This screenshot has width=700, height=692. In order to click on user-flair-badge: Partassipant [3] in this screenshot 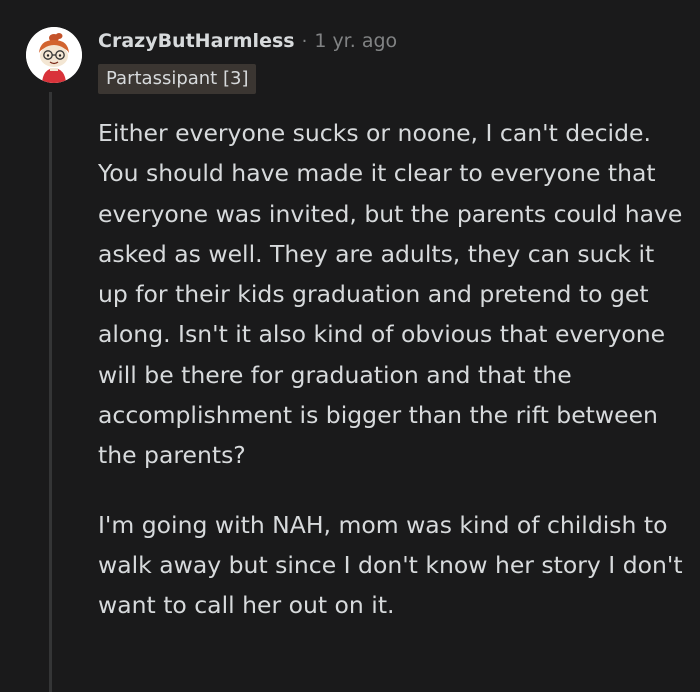, I will do `click(177, 79)`.